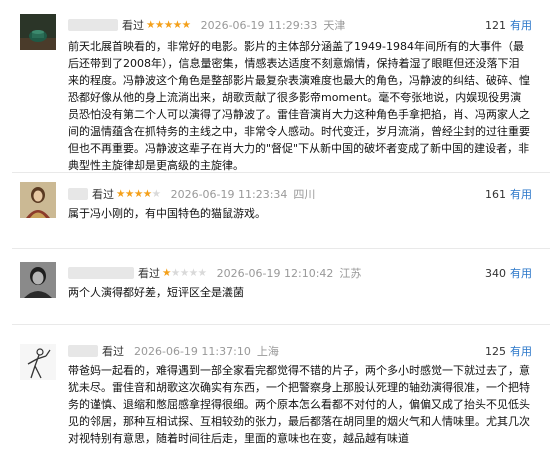  I want to click on review-meta: 看过 2026-06-19 11:37:10 上海, so click(173, 351).